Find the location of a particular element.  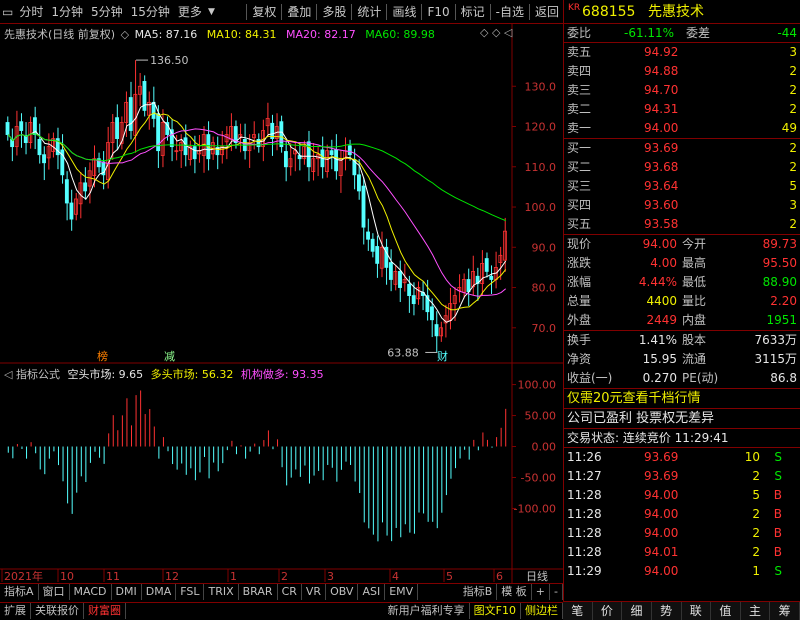

indicator-tab: VR is located at coordinates (314, 591).